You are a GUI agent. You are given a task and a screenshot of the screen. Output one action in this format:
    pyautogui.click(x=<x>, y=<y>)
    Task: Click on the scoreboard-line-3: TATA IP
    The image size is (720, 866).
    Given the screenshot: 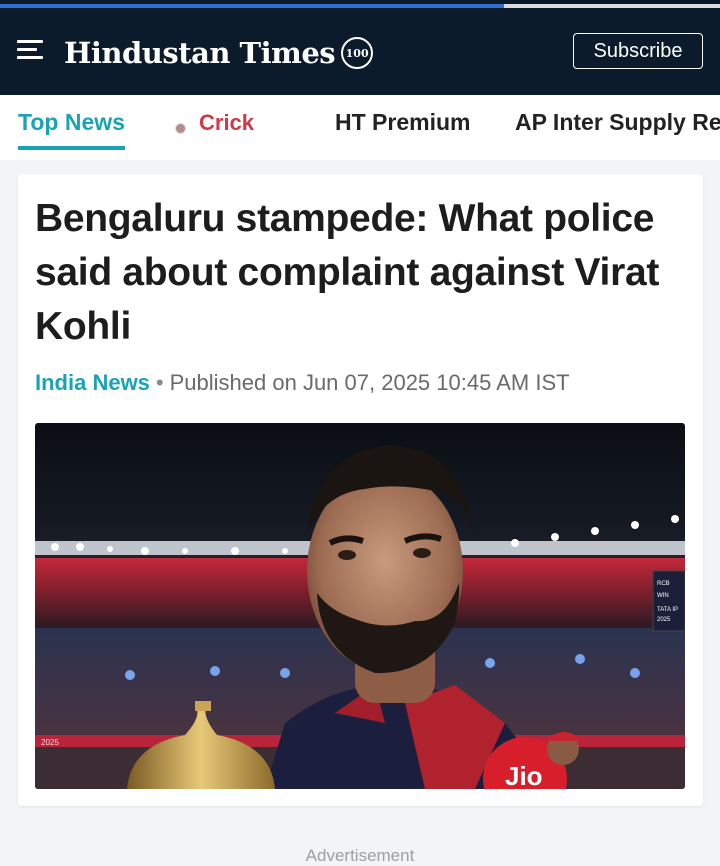 What is the action you would take?
    pyautogui.click(x=667, y=610)
    